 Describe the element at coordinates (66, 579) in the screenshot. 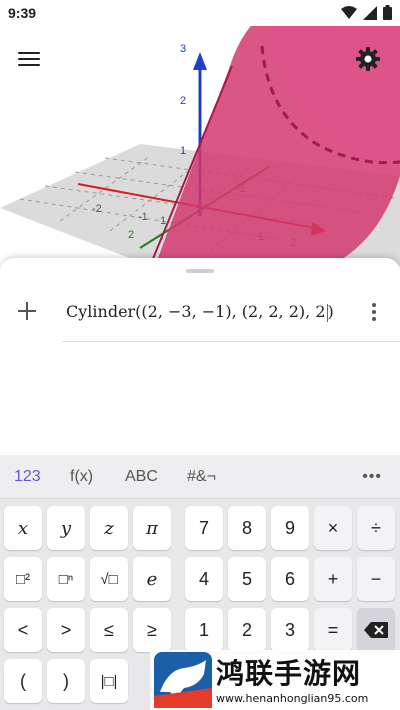

I see `key-power: □ⁿ` at that location.